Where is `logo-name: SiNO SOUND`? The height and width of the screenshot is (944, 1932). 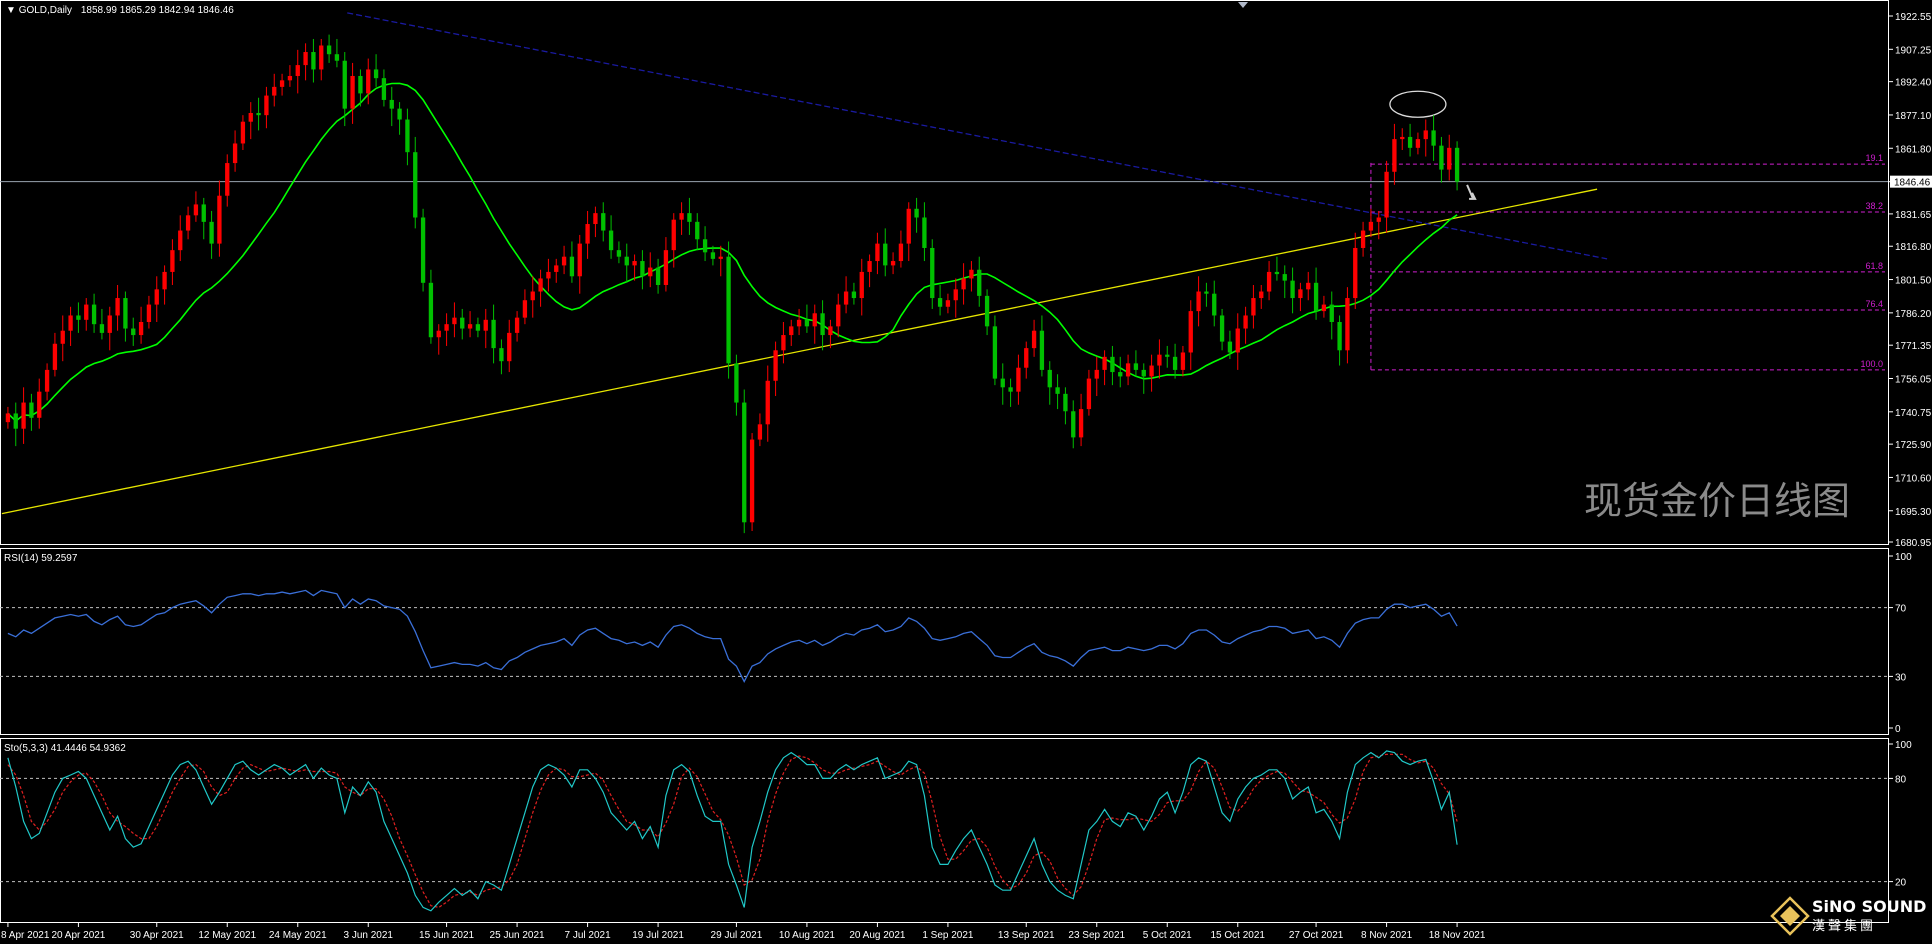
logo-name: SiNO SOUND is located at coordinates (1869, 906).